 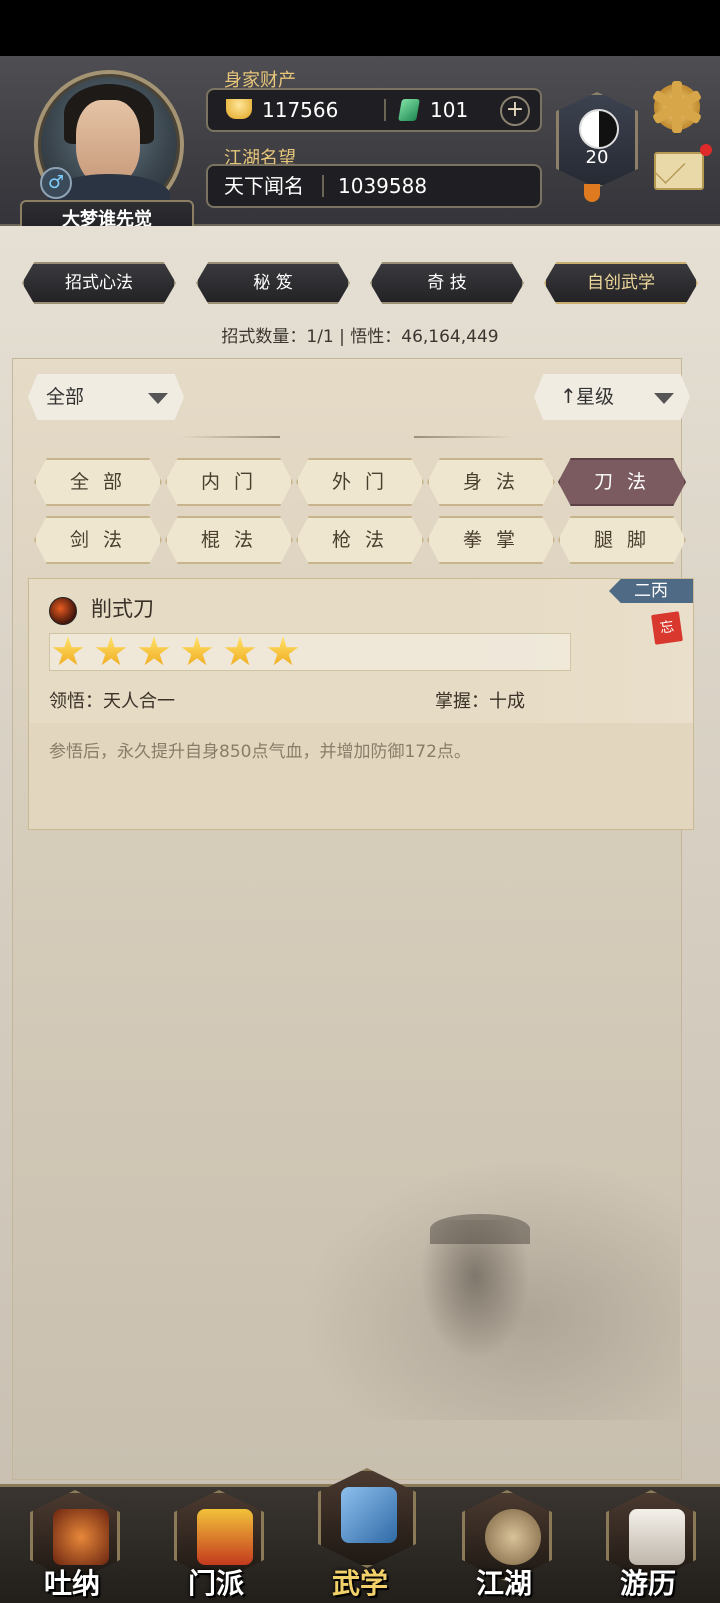 What do you see at coordinates (568, 396) in the screenshot?
I see `sort-arrow-up-icon: ↑` at bounding box center [568, 396].